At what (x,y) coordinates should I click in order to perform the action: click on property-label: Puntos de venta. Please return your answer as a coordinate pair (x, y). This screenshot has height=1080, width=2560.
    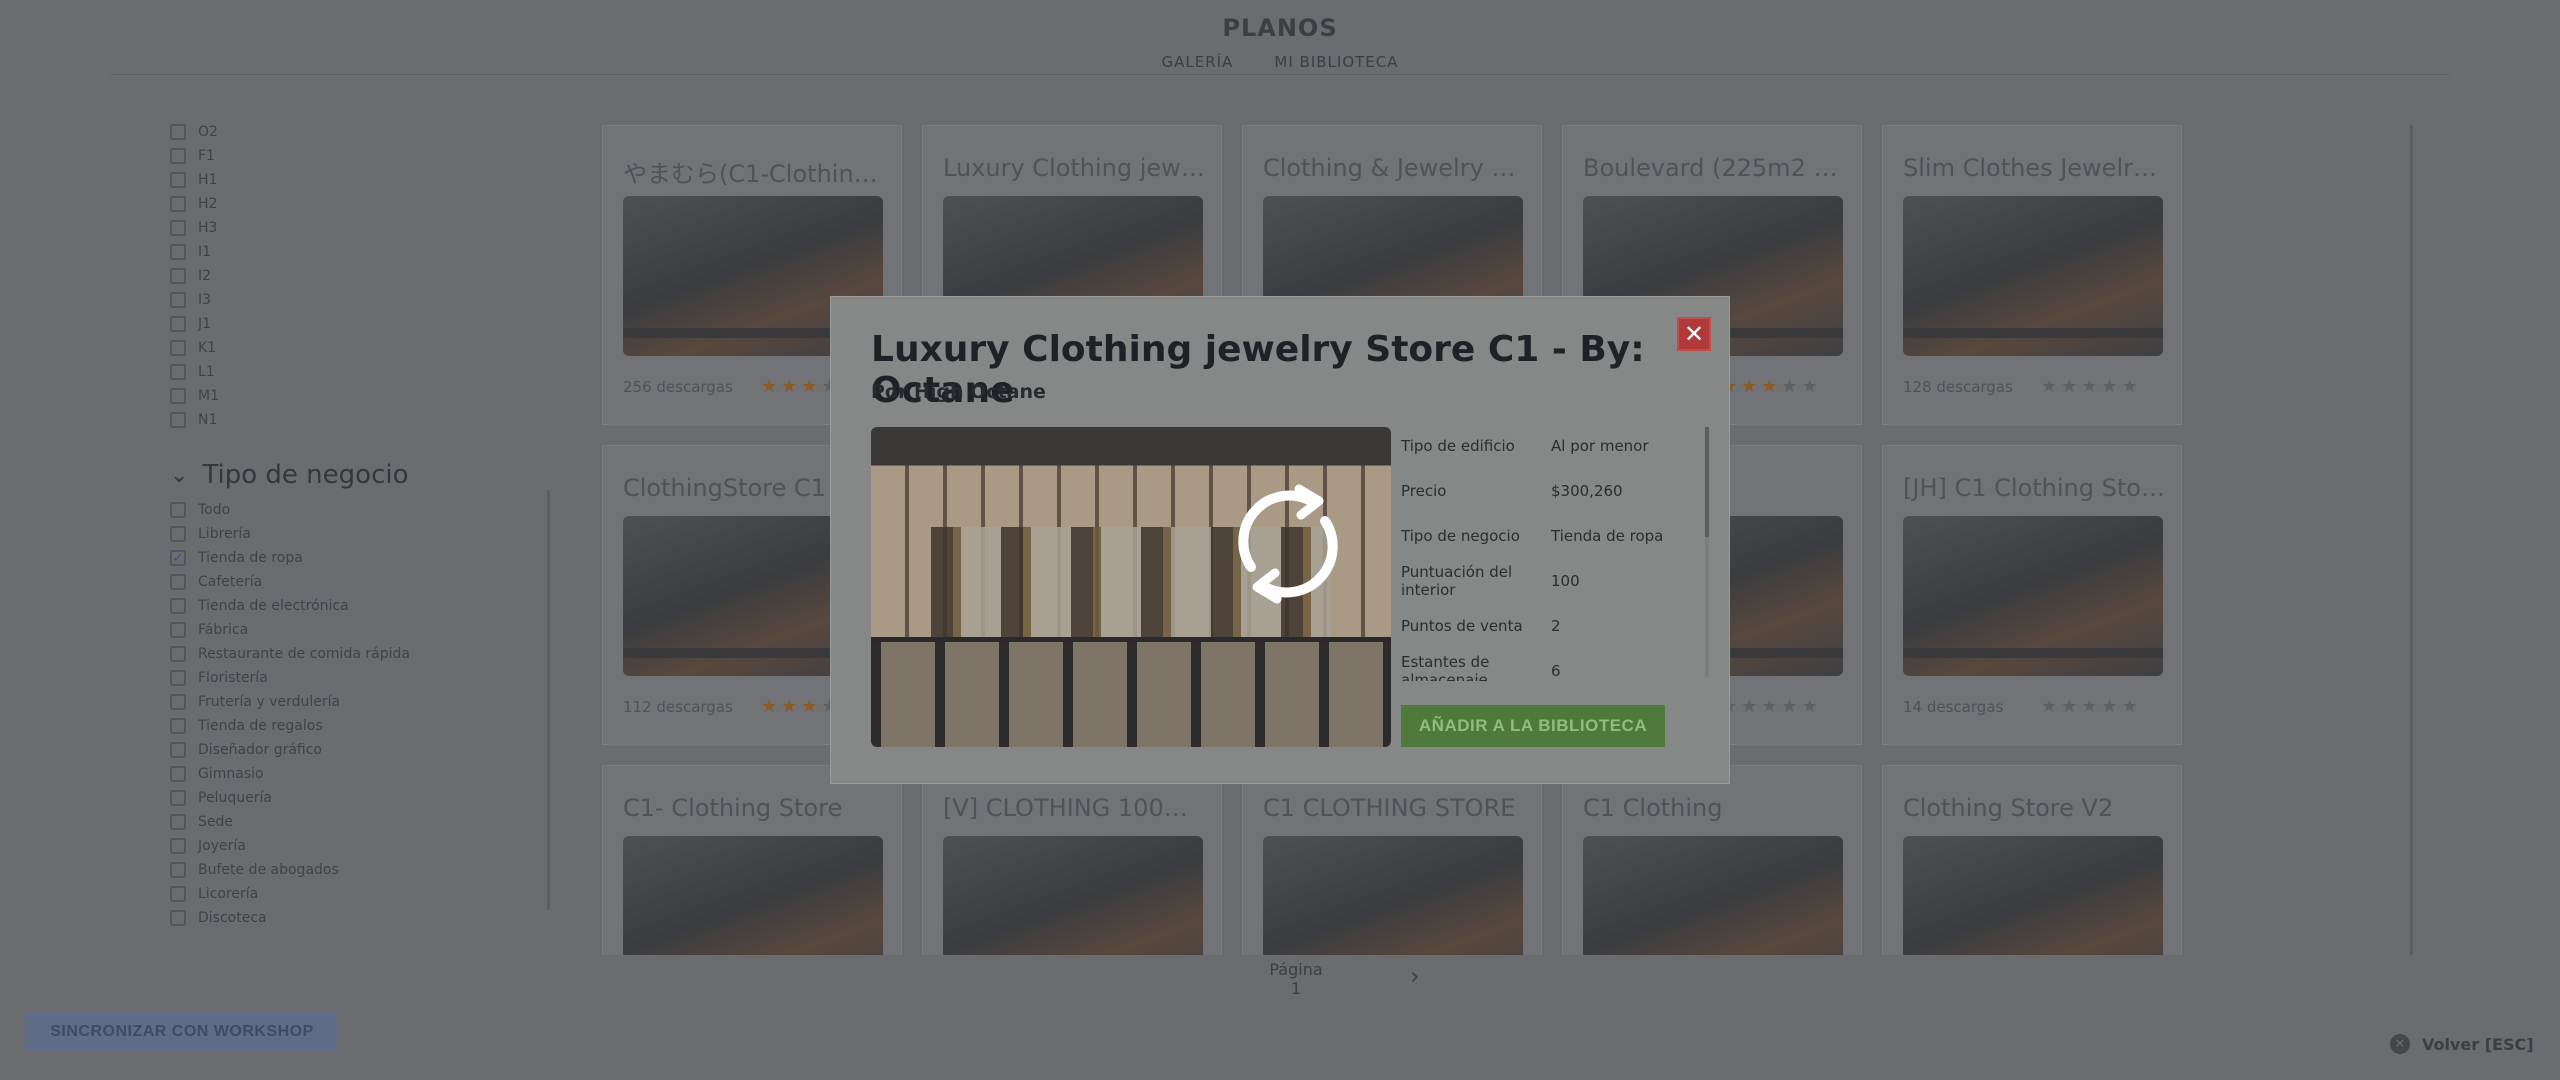
    Looking at the image, I should click on (1462, 625).